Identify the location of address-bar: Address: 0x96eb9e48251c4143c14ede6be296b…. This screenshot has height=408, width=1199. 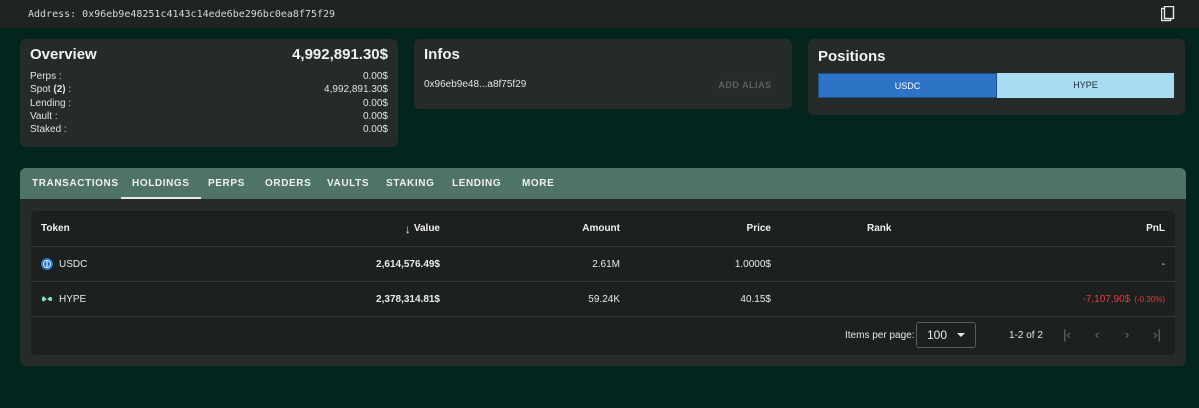
(599, 14).